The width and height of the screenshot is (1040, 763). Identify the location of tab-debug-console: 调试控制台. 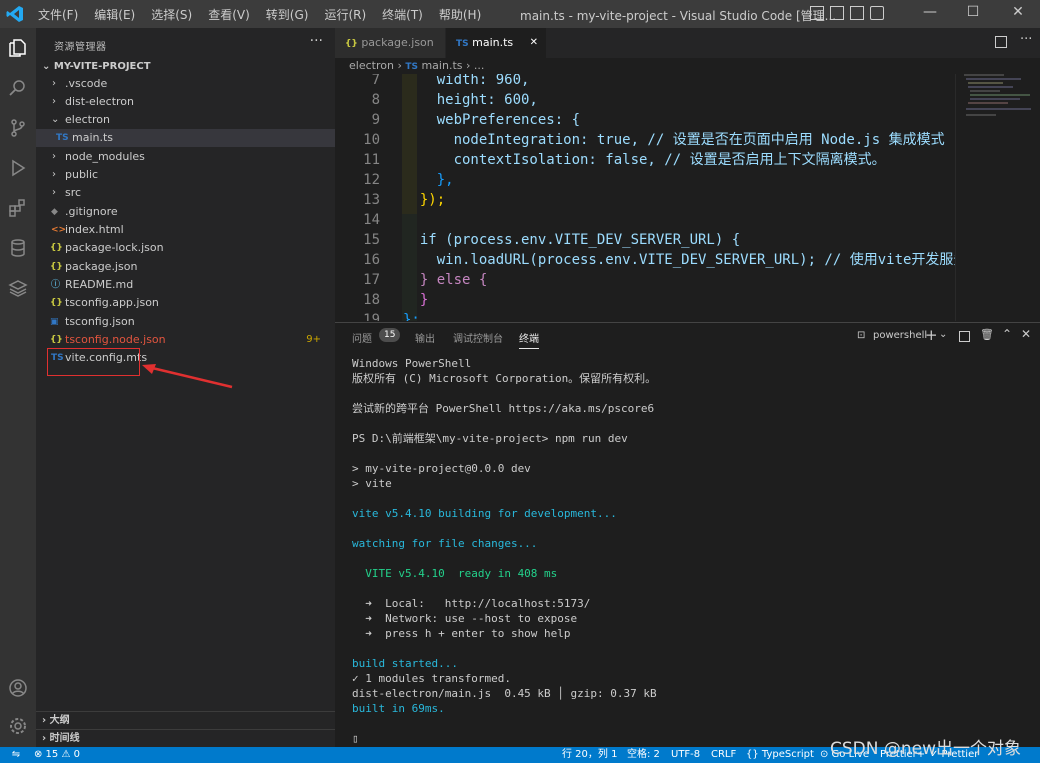
(478, 337).